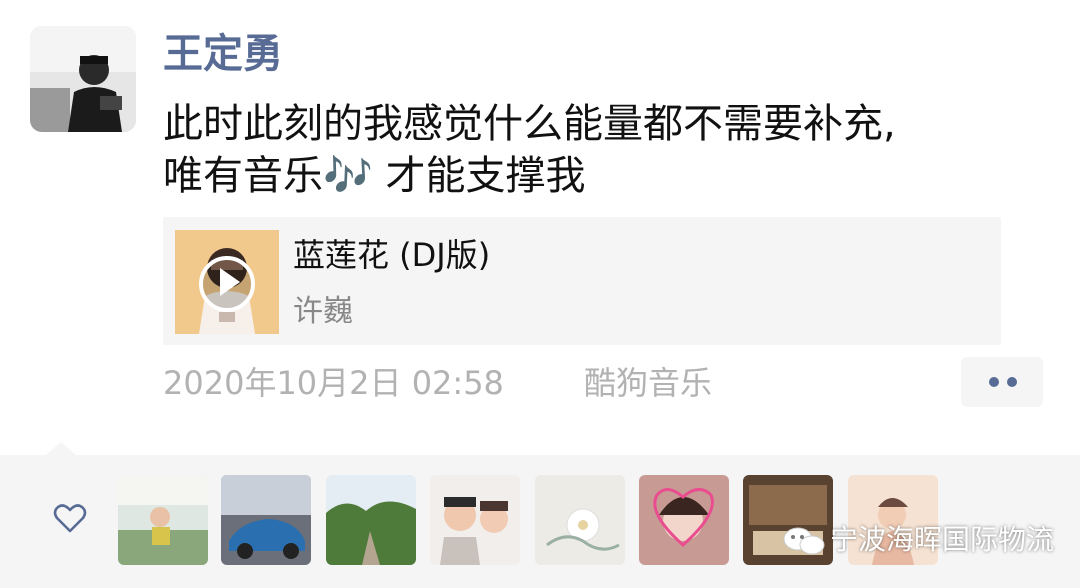  I want to click on watermark-text: 宁波海晖国际物流, so click(942, 539).